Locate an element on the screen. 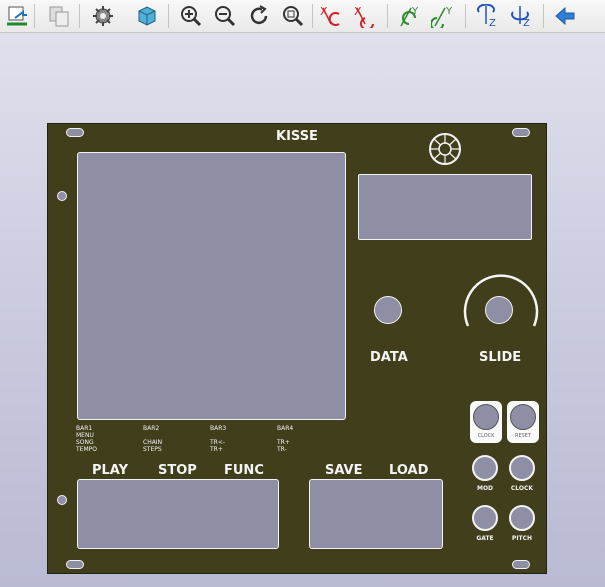  gate-jack-label: GATE is located at coordinates (485, 538).